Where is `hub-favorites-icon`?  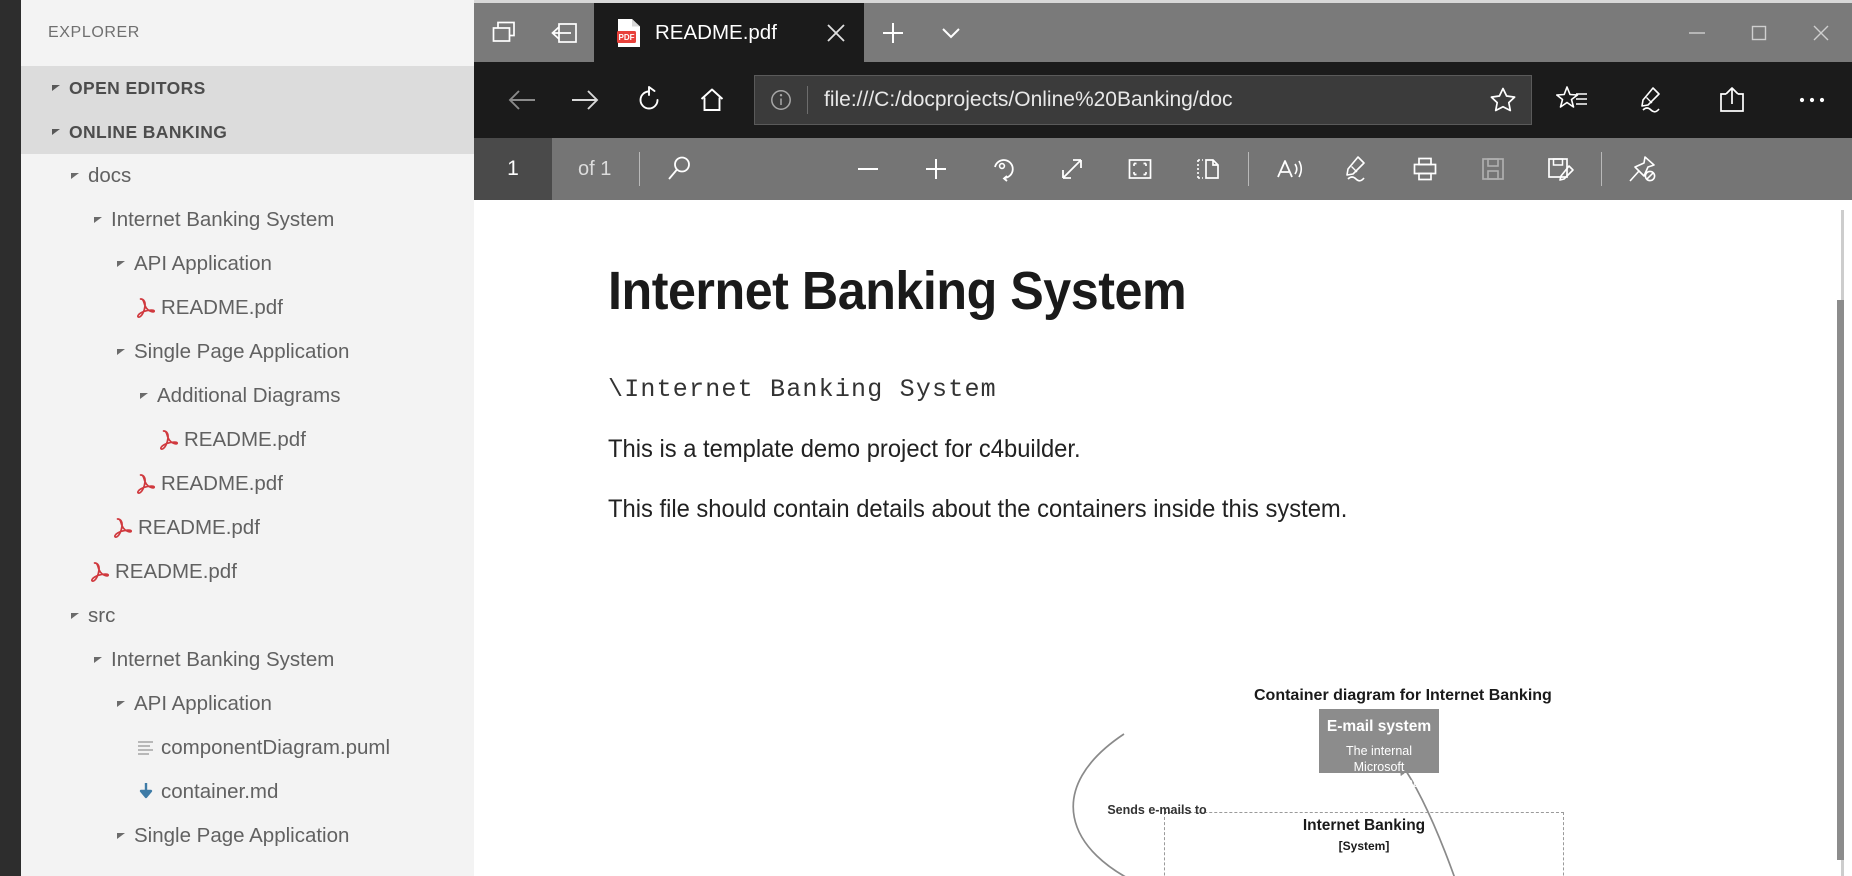 hub-favorites-icon is located at coordinates (1572, 100).